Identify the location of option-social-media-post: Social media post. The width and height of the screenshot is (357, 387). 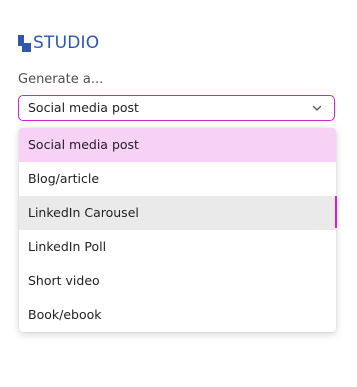
(177, 145).